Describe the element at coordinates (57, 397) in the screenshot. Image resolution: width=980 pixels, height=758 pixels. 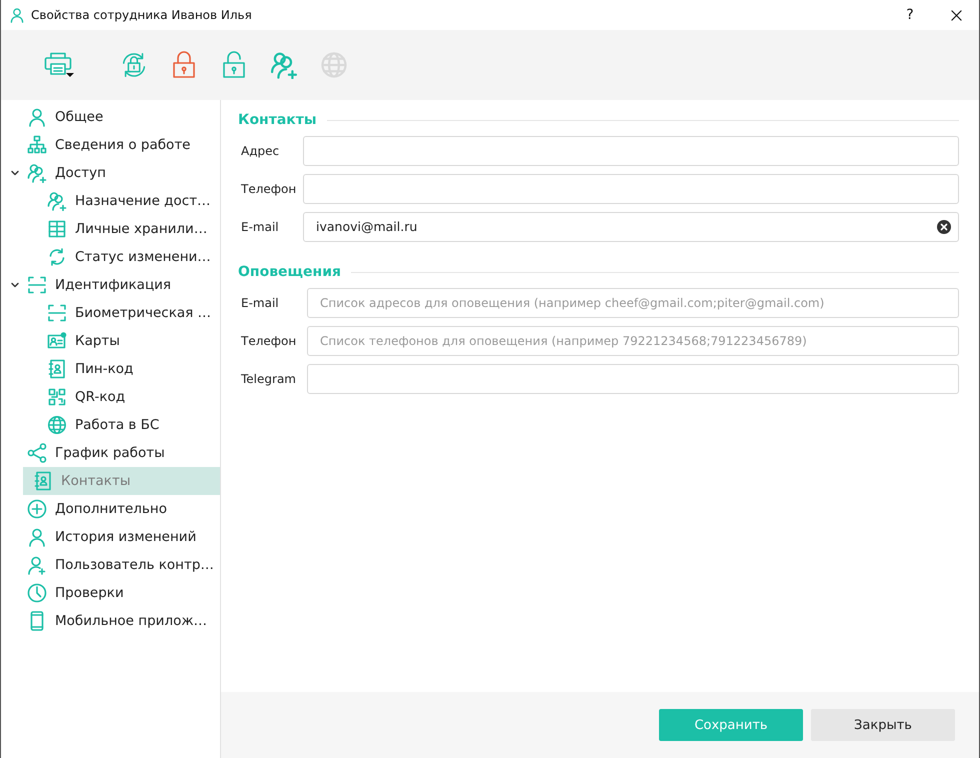
I see `qr-code-icon` at that location.